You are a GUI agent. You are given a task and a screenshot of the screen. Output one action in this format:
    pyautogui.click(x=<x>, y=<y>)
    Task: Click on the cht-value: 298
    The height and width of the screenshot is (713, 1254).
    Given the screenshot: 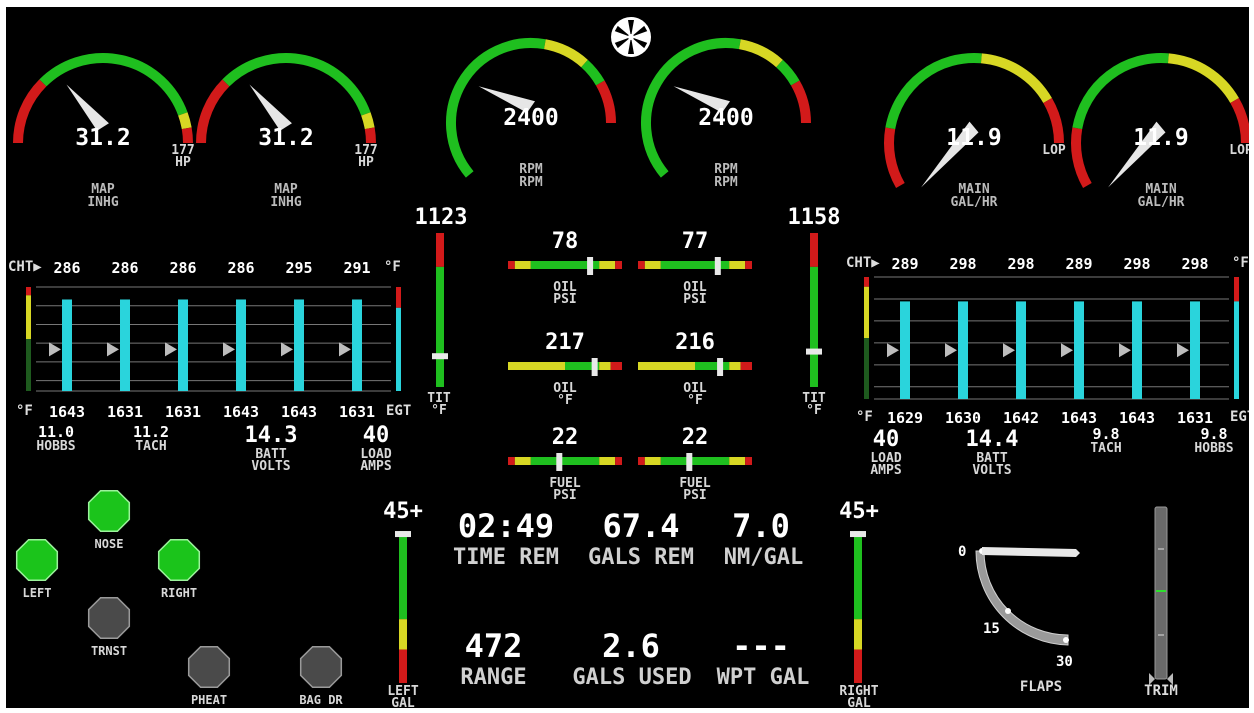 What is the action you would take?
    pyautogui.click(x=1021, y=264)
    